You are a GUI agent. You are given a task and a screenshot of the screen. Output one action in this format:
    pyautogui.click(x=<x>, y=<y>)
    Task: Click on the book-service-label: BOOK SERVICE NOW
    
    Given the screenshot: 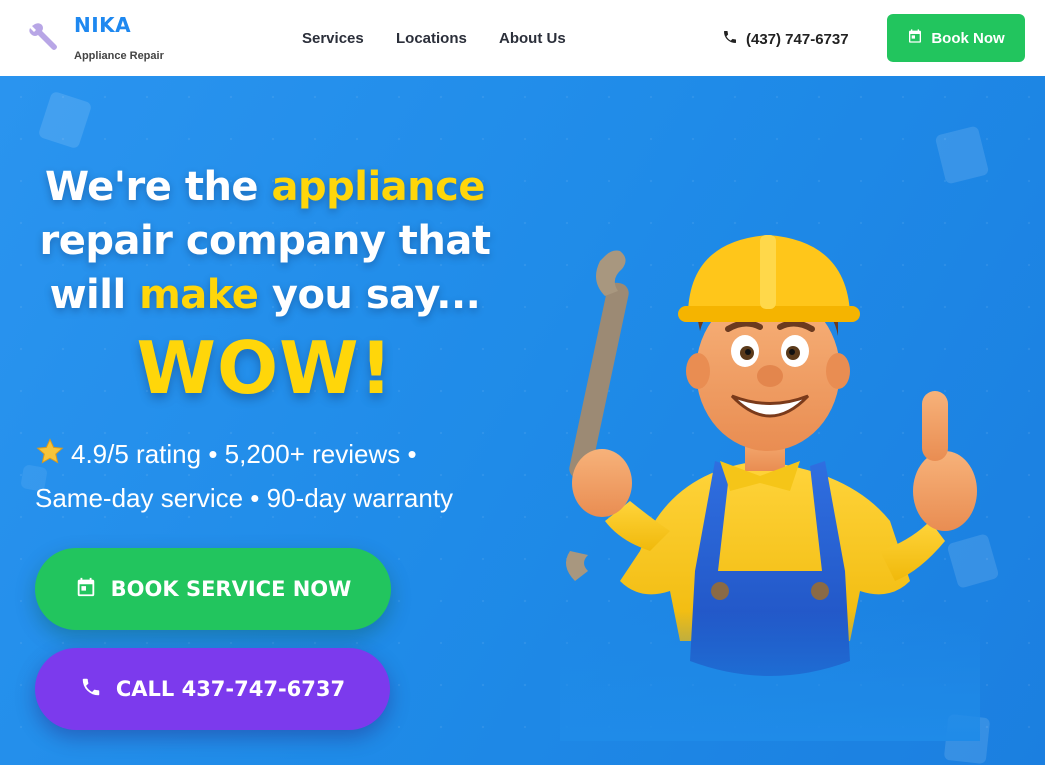 What is the action you would take?
    pyautogui.click(x=231, y=589)
    